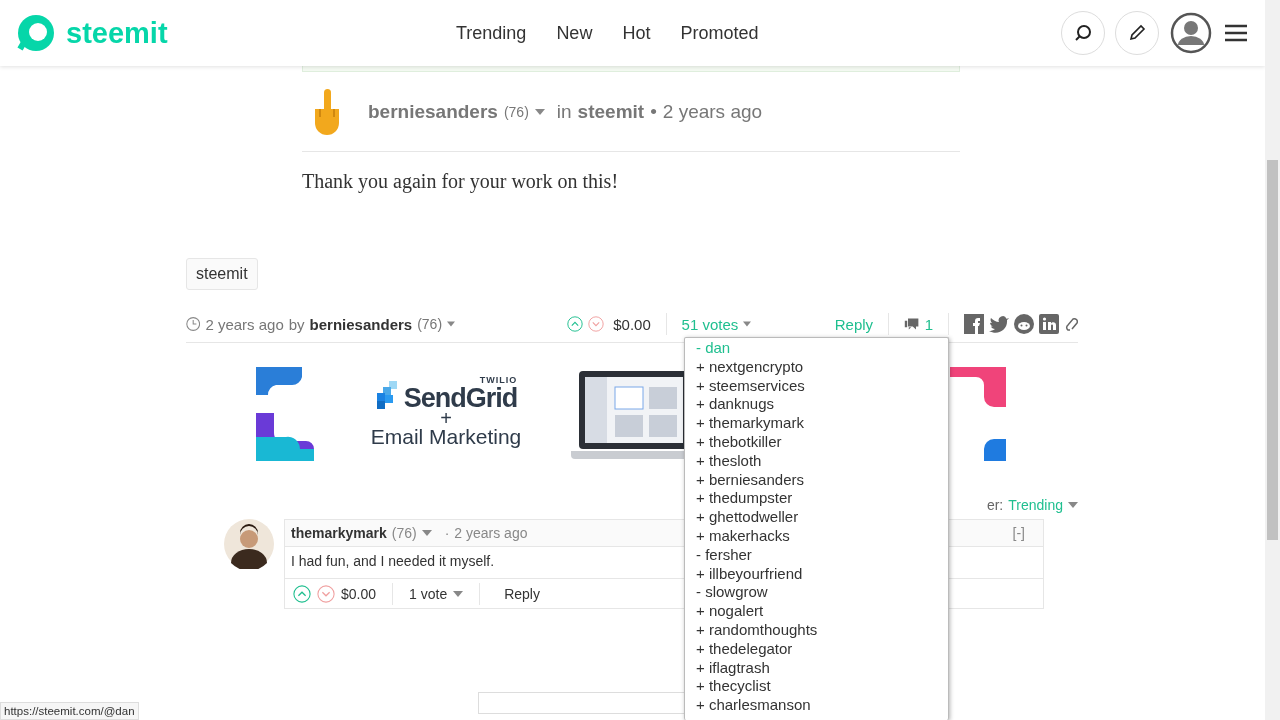 This screenshot has width=1280, height=720. What do you see at coordinates (974, 324) in the screenshot?
I see `facebook-icon` at bounding box center [974, 324].